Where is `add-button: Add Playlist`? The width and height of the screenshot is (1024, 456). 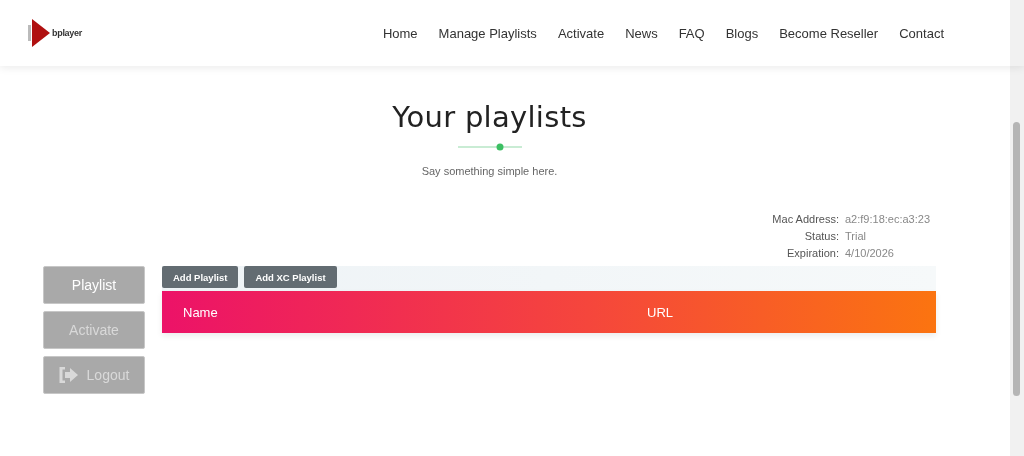 add-button: Add Playlist is located at coordinates (200, 277).